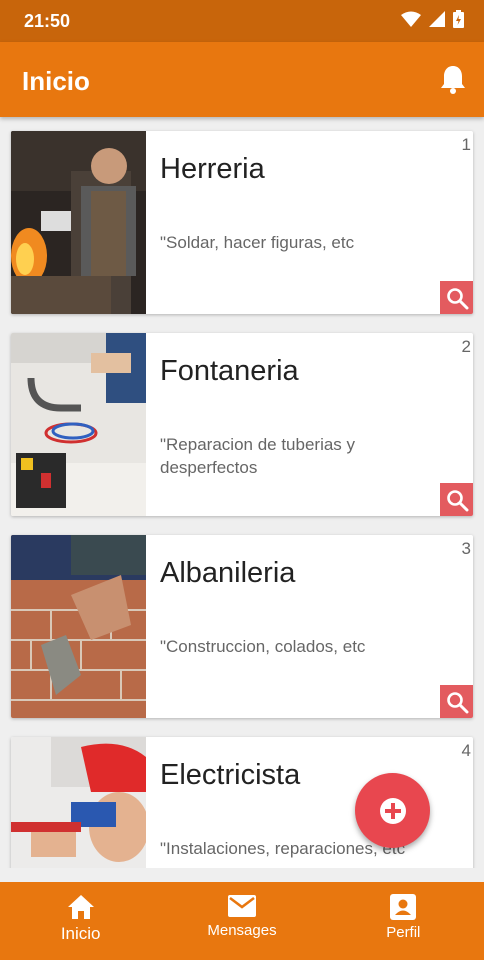  Describe the element at coordinates (80, 907) in the screenshot. I see `home-icon` at that location.